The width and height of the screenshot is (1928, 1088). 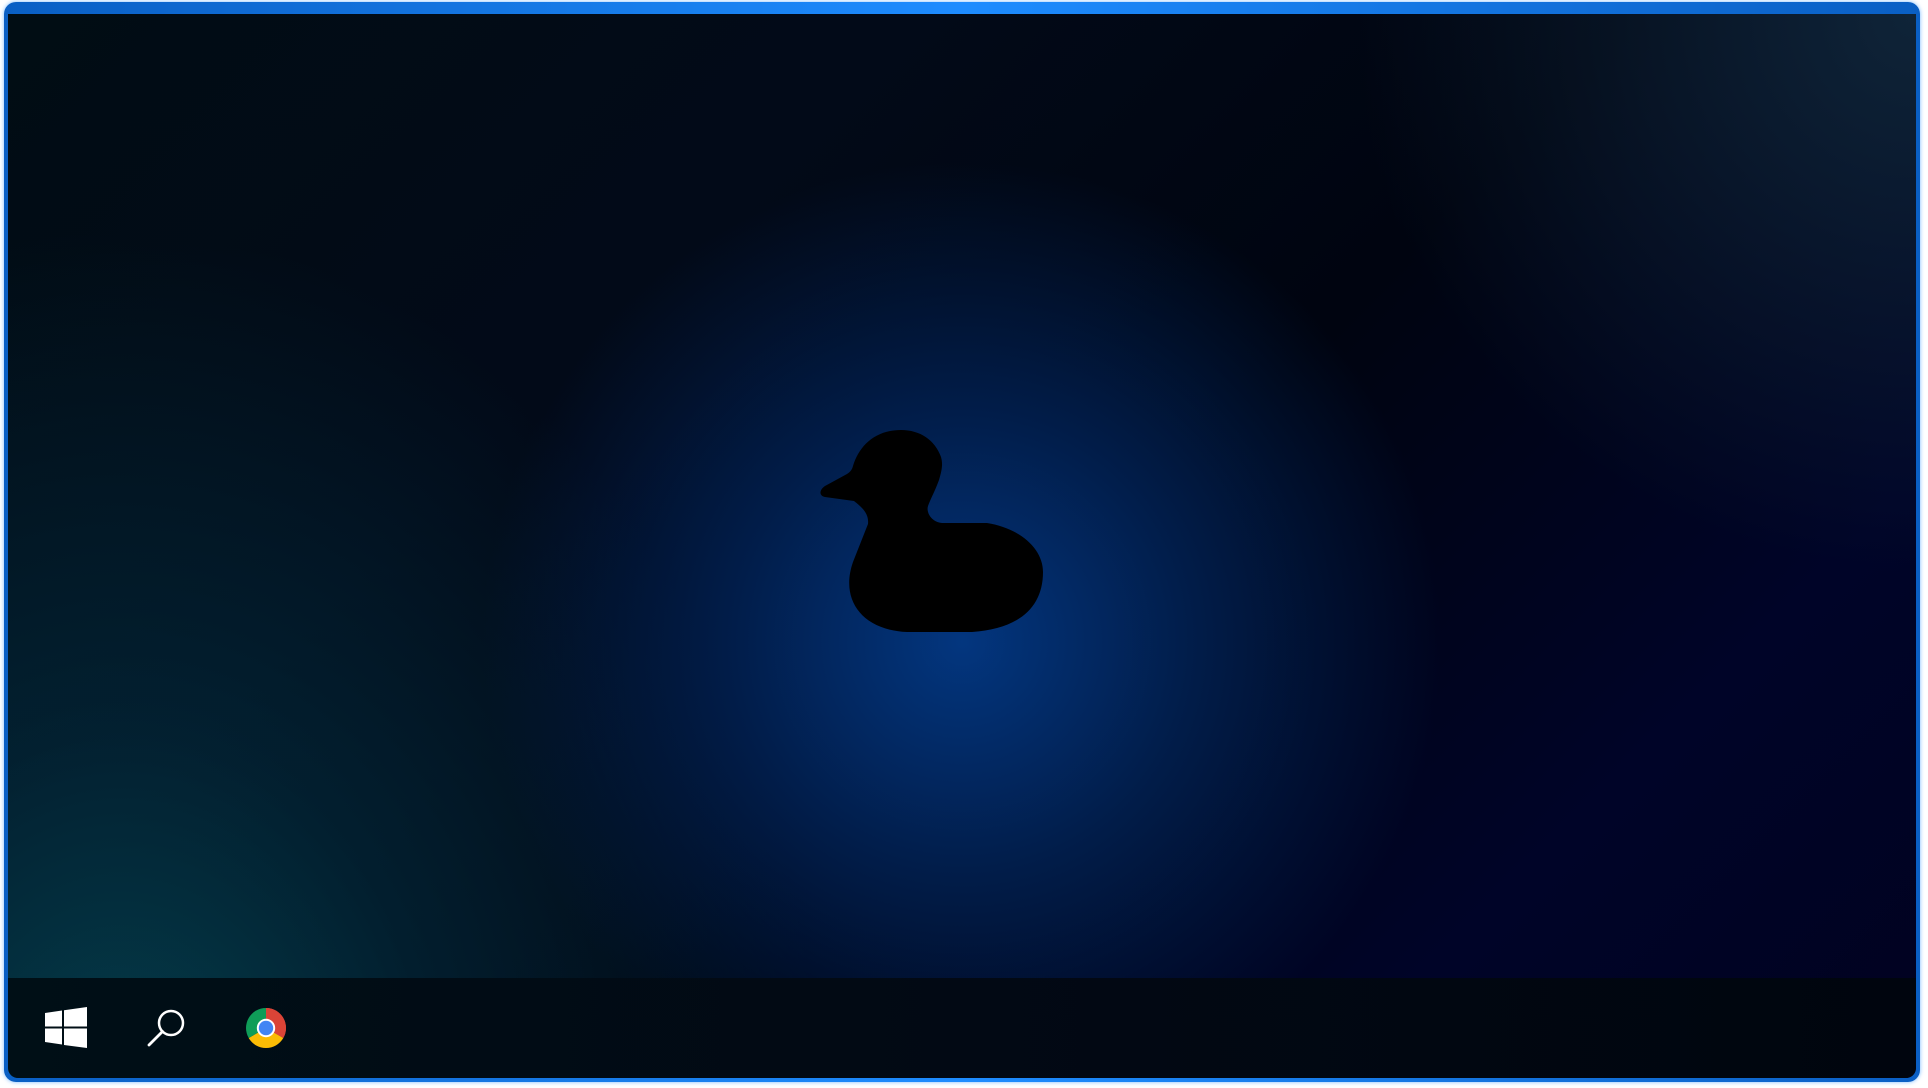 I want to click on windows-start-icon, so click(x=66, y=1027).